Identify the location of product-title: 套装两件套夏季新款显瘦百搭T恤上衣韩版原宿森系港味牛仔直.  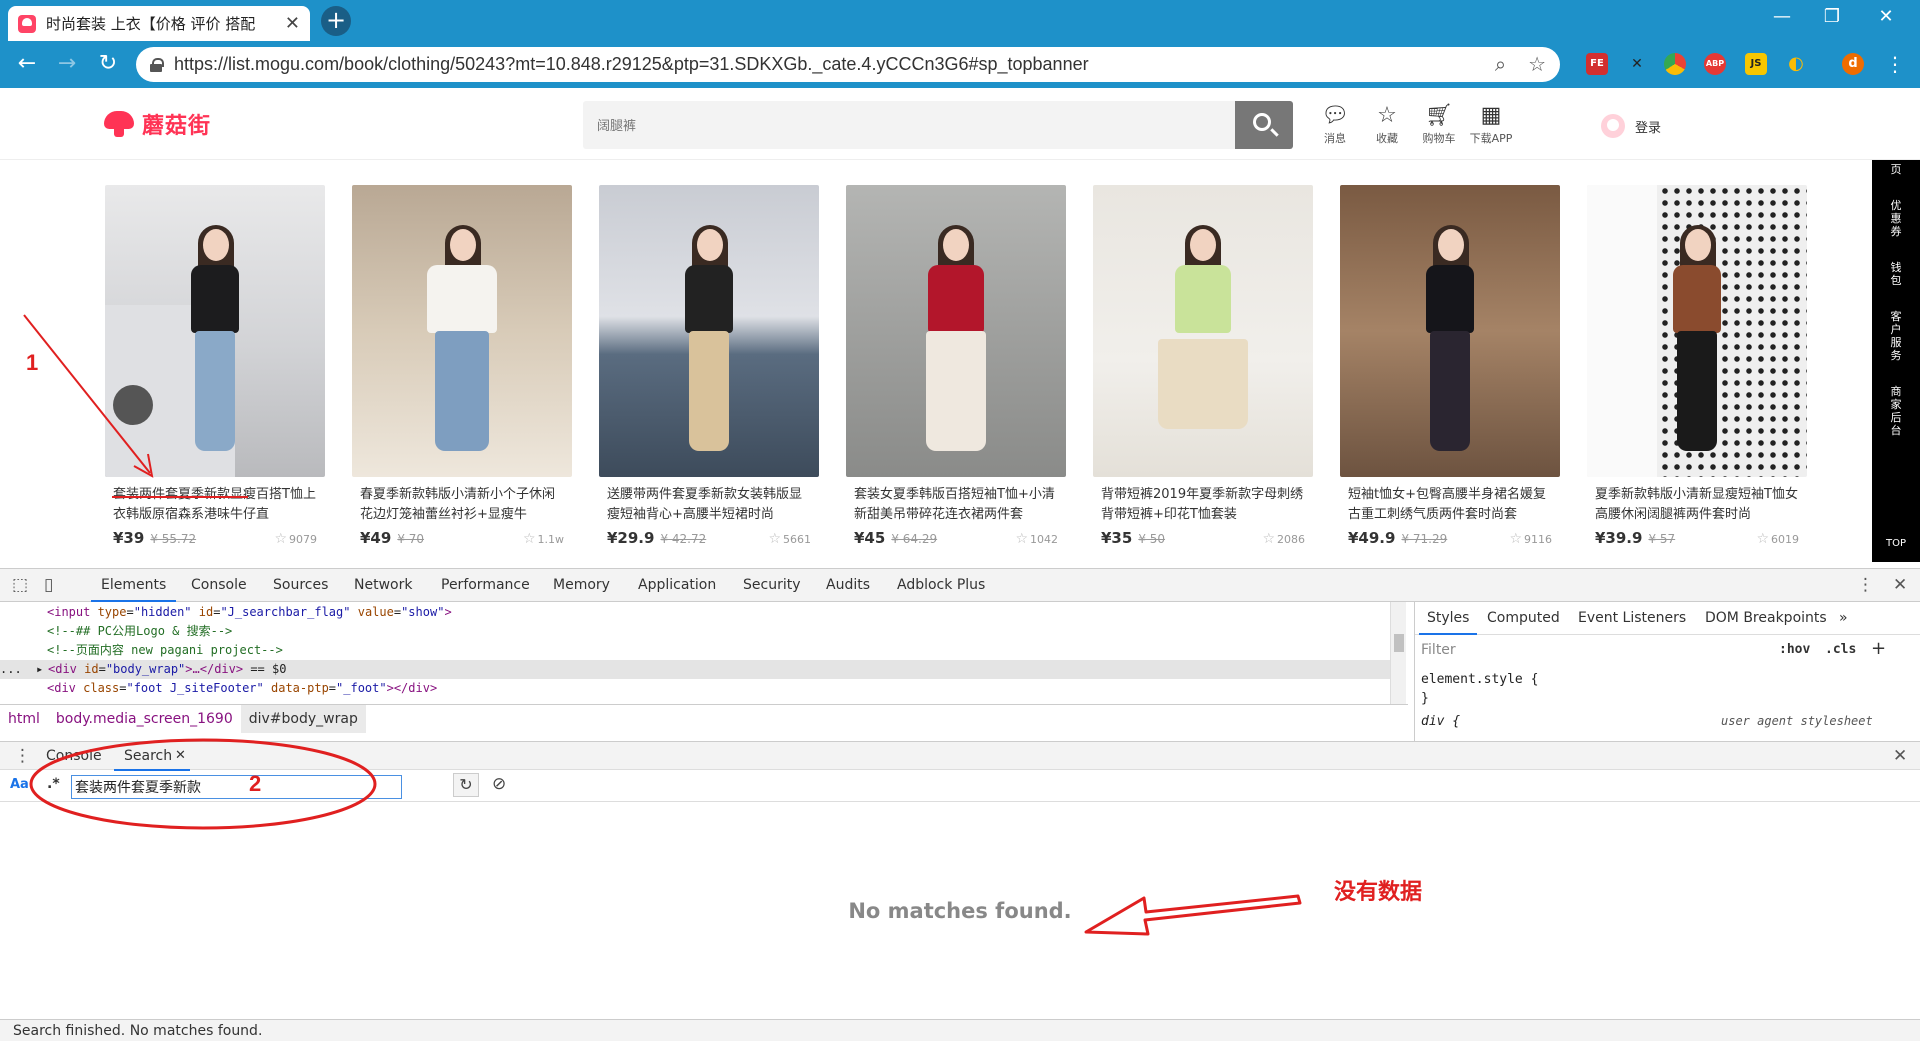
(215, 505).